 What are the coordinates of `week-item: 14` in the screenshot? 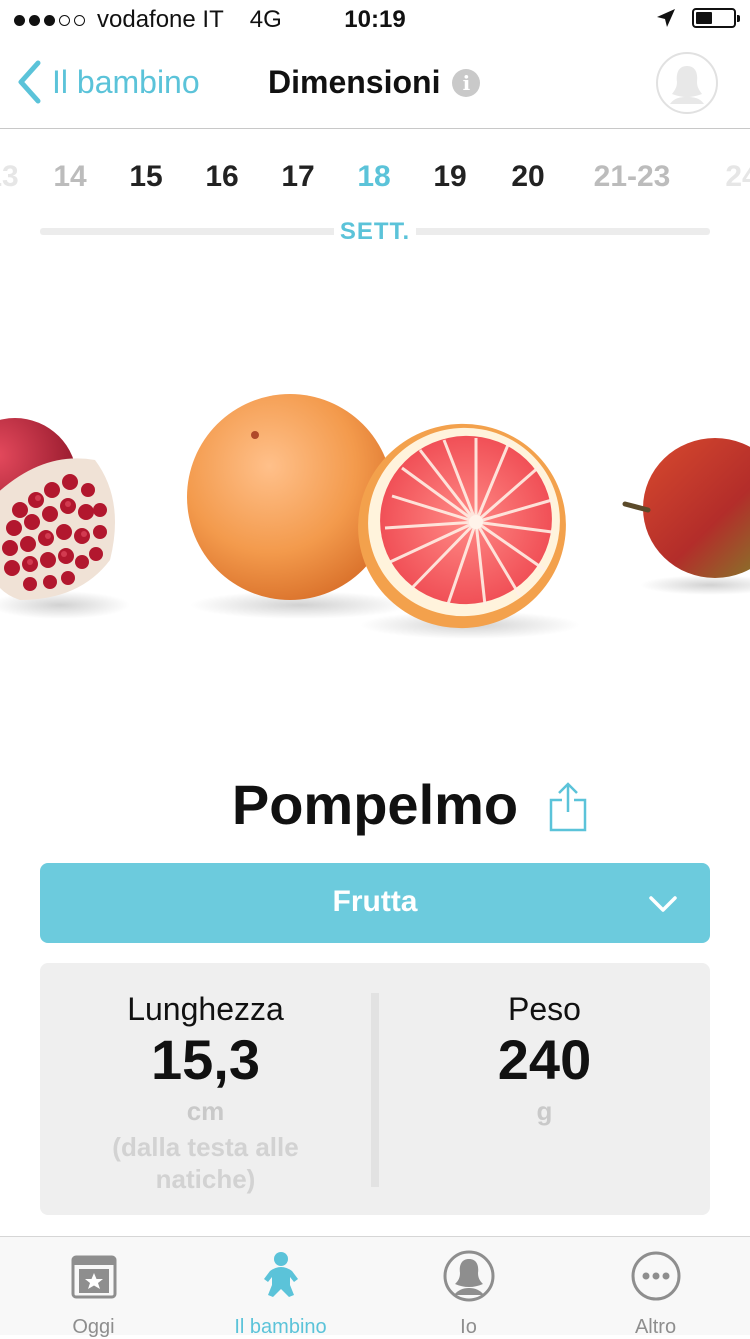 It's located at (69, 177).